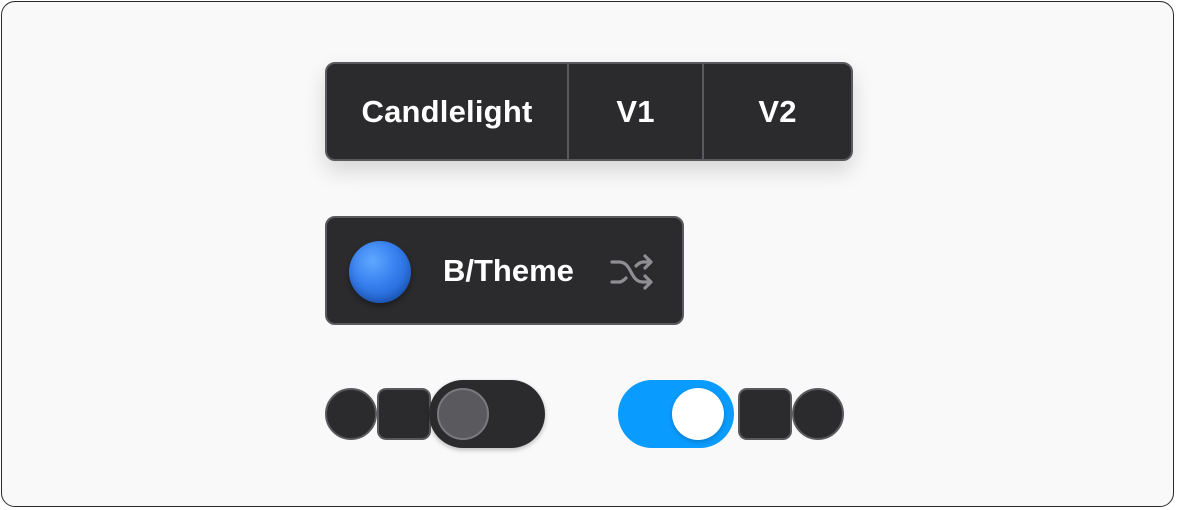 This screenshot has height=510, width=1177. What do you see at coordinates (776, 111) in the screenshot?
I see `segment-v2: V2` at bounding box center [776, 111].